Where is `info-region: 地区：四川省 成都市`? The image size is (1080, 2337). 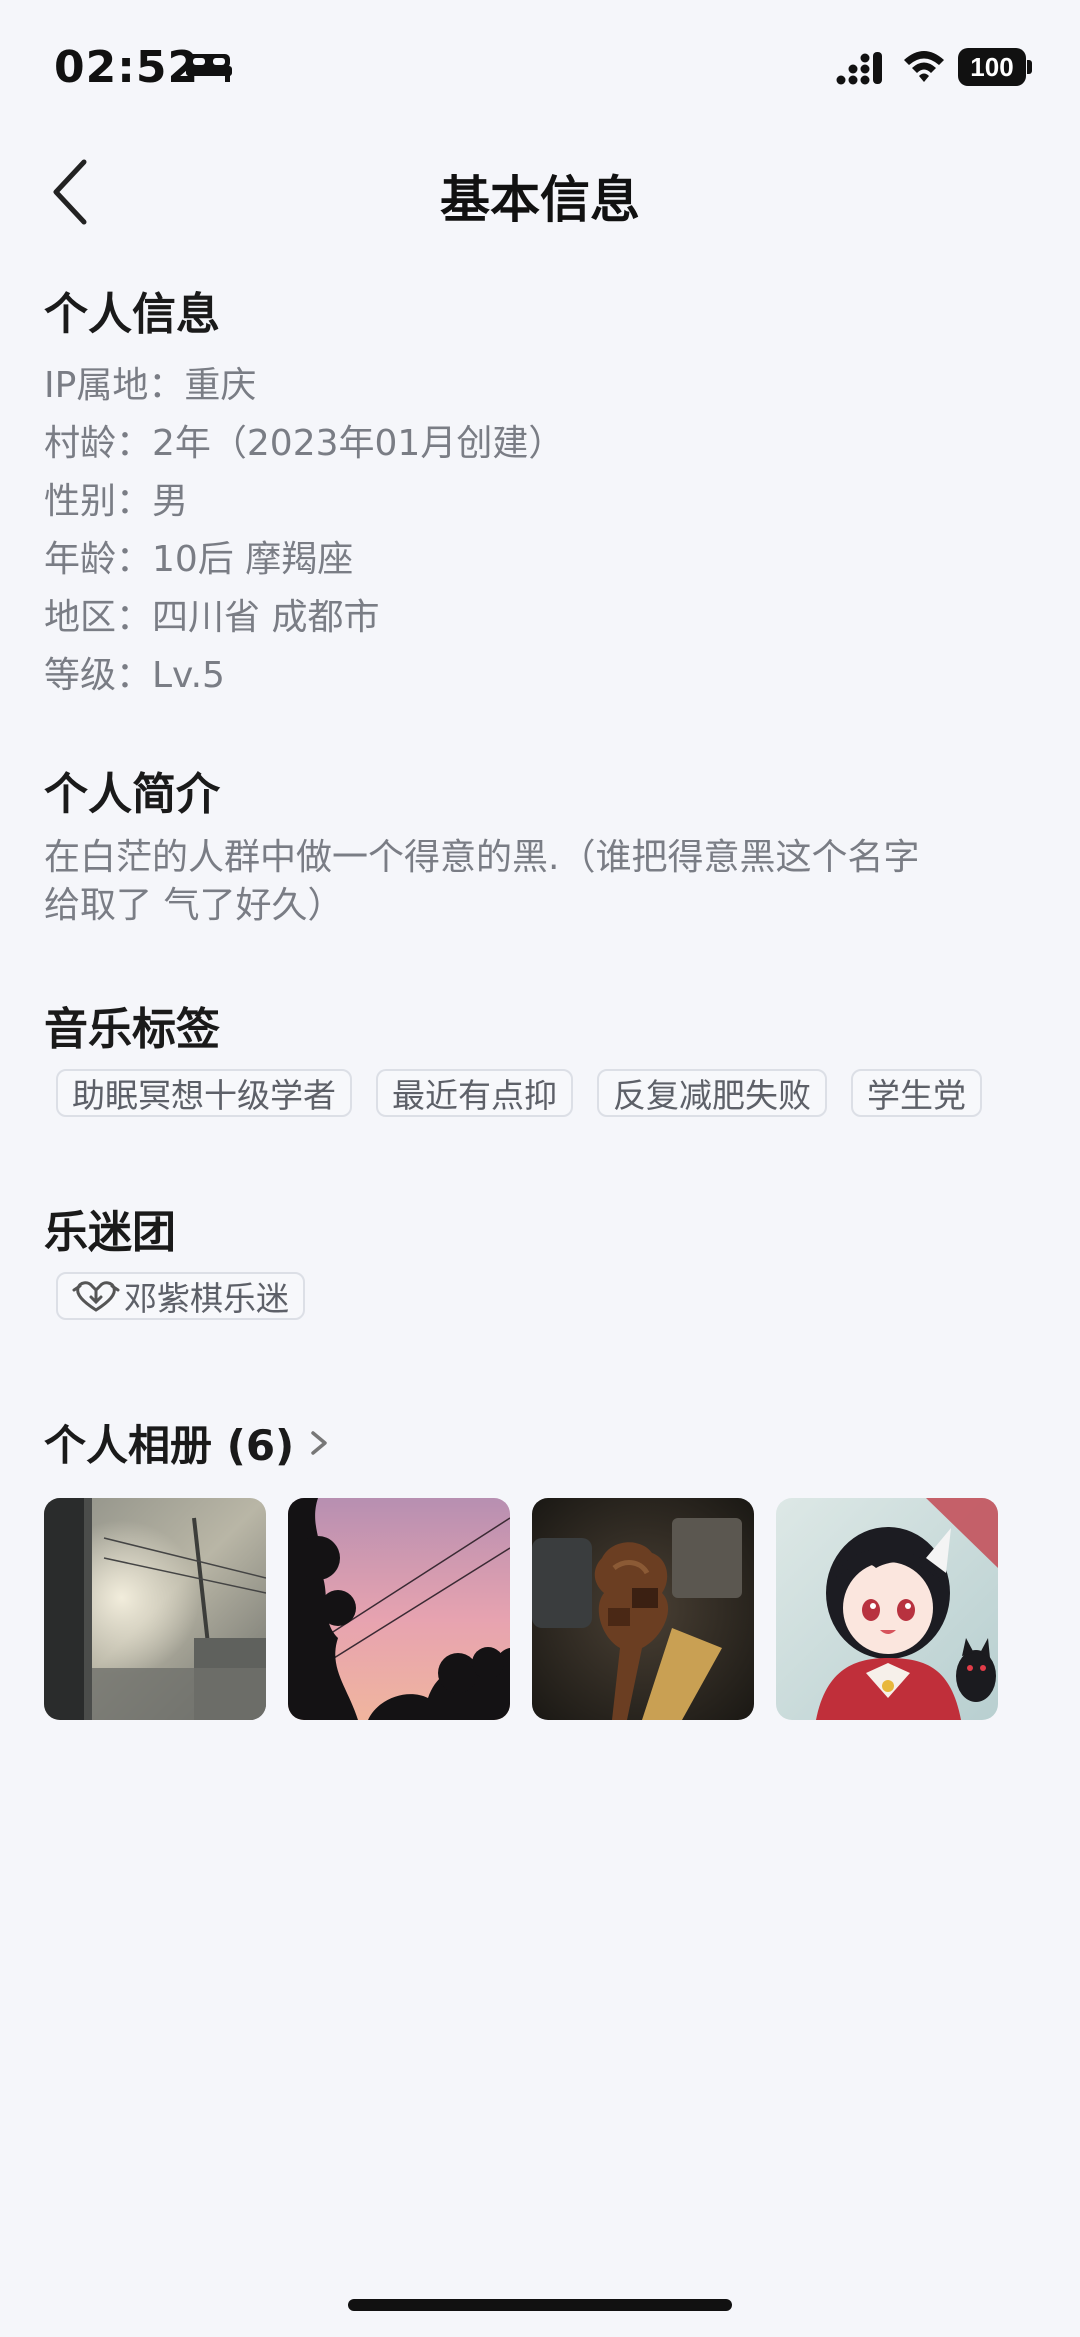 info-region: 地区：四川省 成都市 is located at coordinates (212, 617).